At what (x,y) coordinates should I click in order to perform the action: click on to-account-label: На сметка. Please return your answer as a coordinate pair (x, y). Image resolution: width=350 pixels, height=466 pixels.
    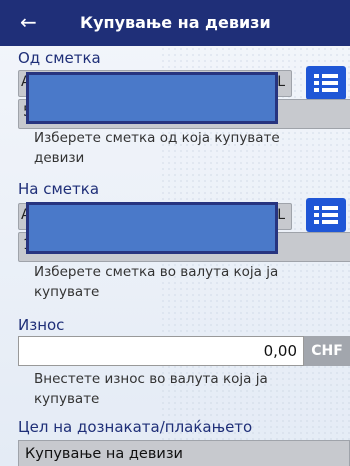
    Looking at the image, I should click on (59, 189).